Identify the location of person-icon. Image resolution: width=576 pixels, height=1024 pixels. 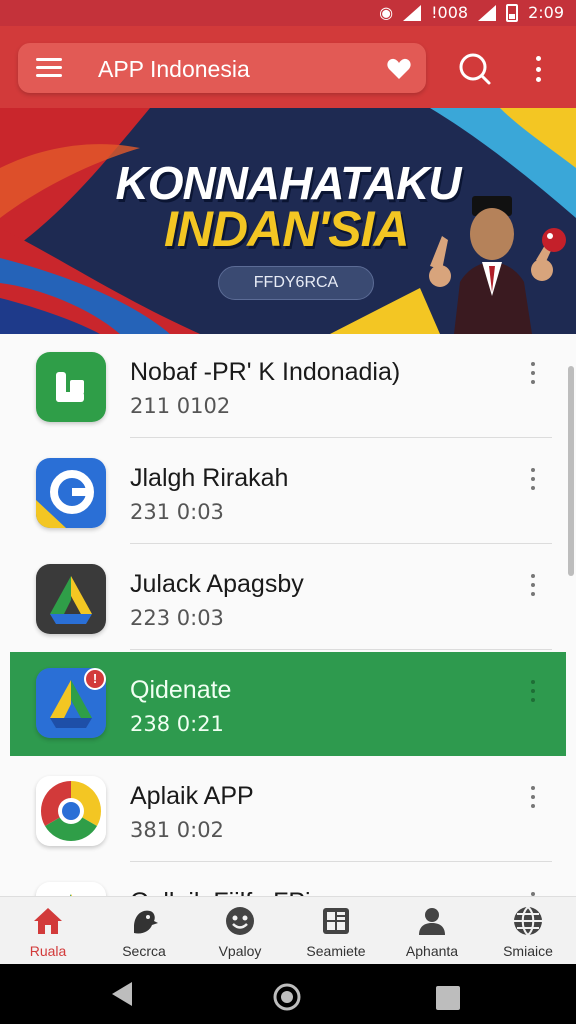
(432, 921).